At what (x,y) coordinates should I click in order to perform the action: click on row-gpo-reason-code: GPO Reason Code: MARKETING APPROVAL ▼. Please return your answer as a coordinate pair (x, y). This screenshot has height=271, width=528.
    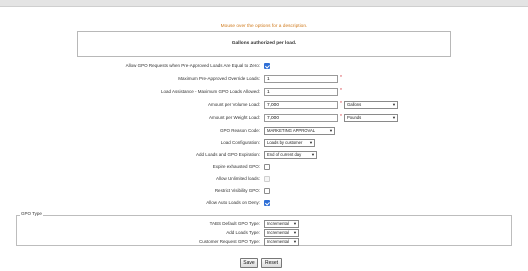
    Looking at the image, I should click on (264, 131).